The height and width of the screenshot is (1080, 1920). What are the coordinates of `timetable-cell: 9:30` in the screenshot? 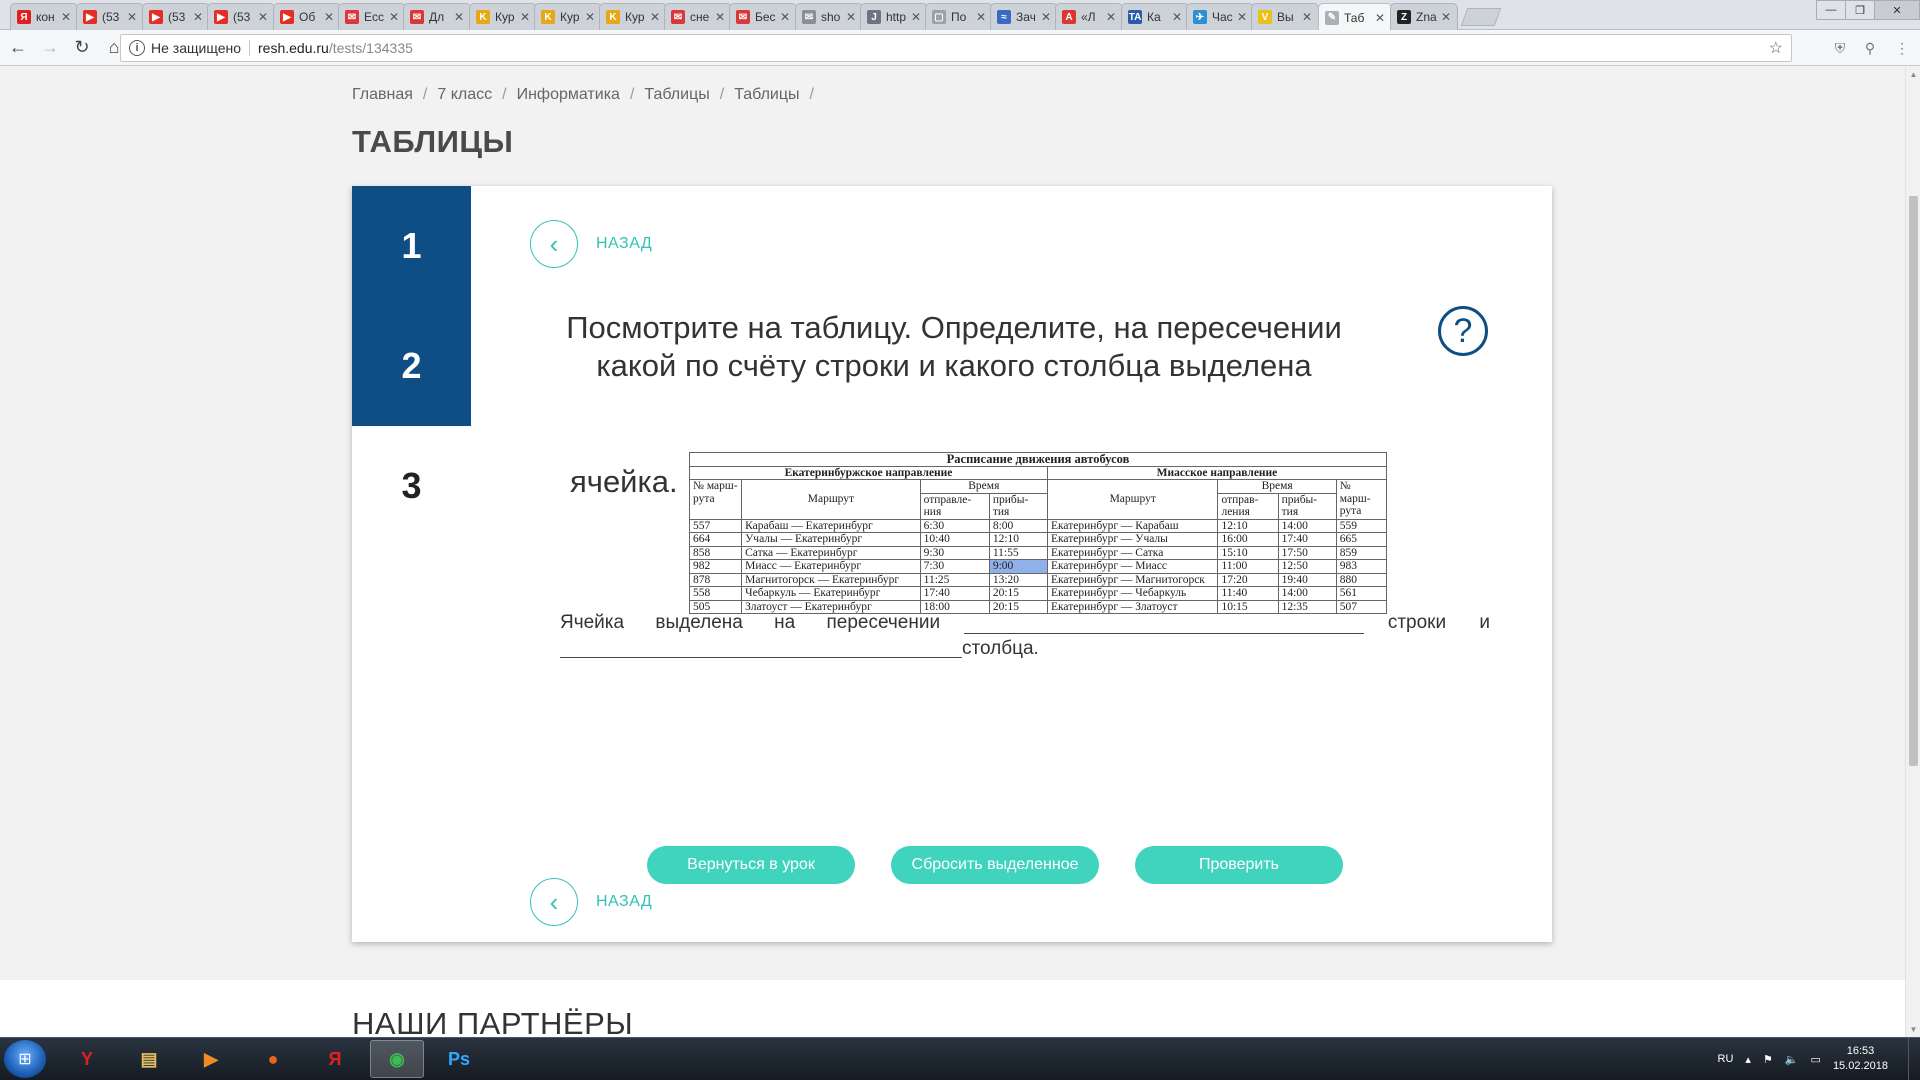 It's located at (954, 552).